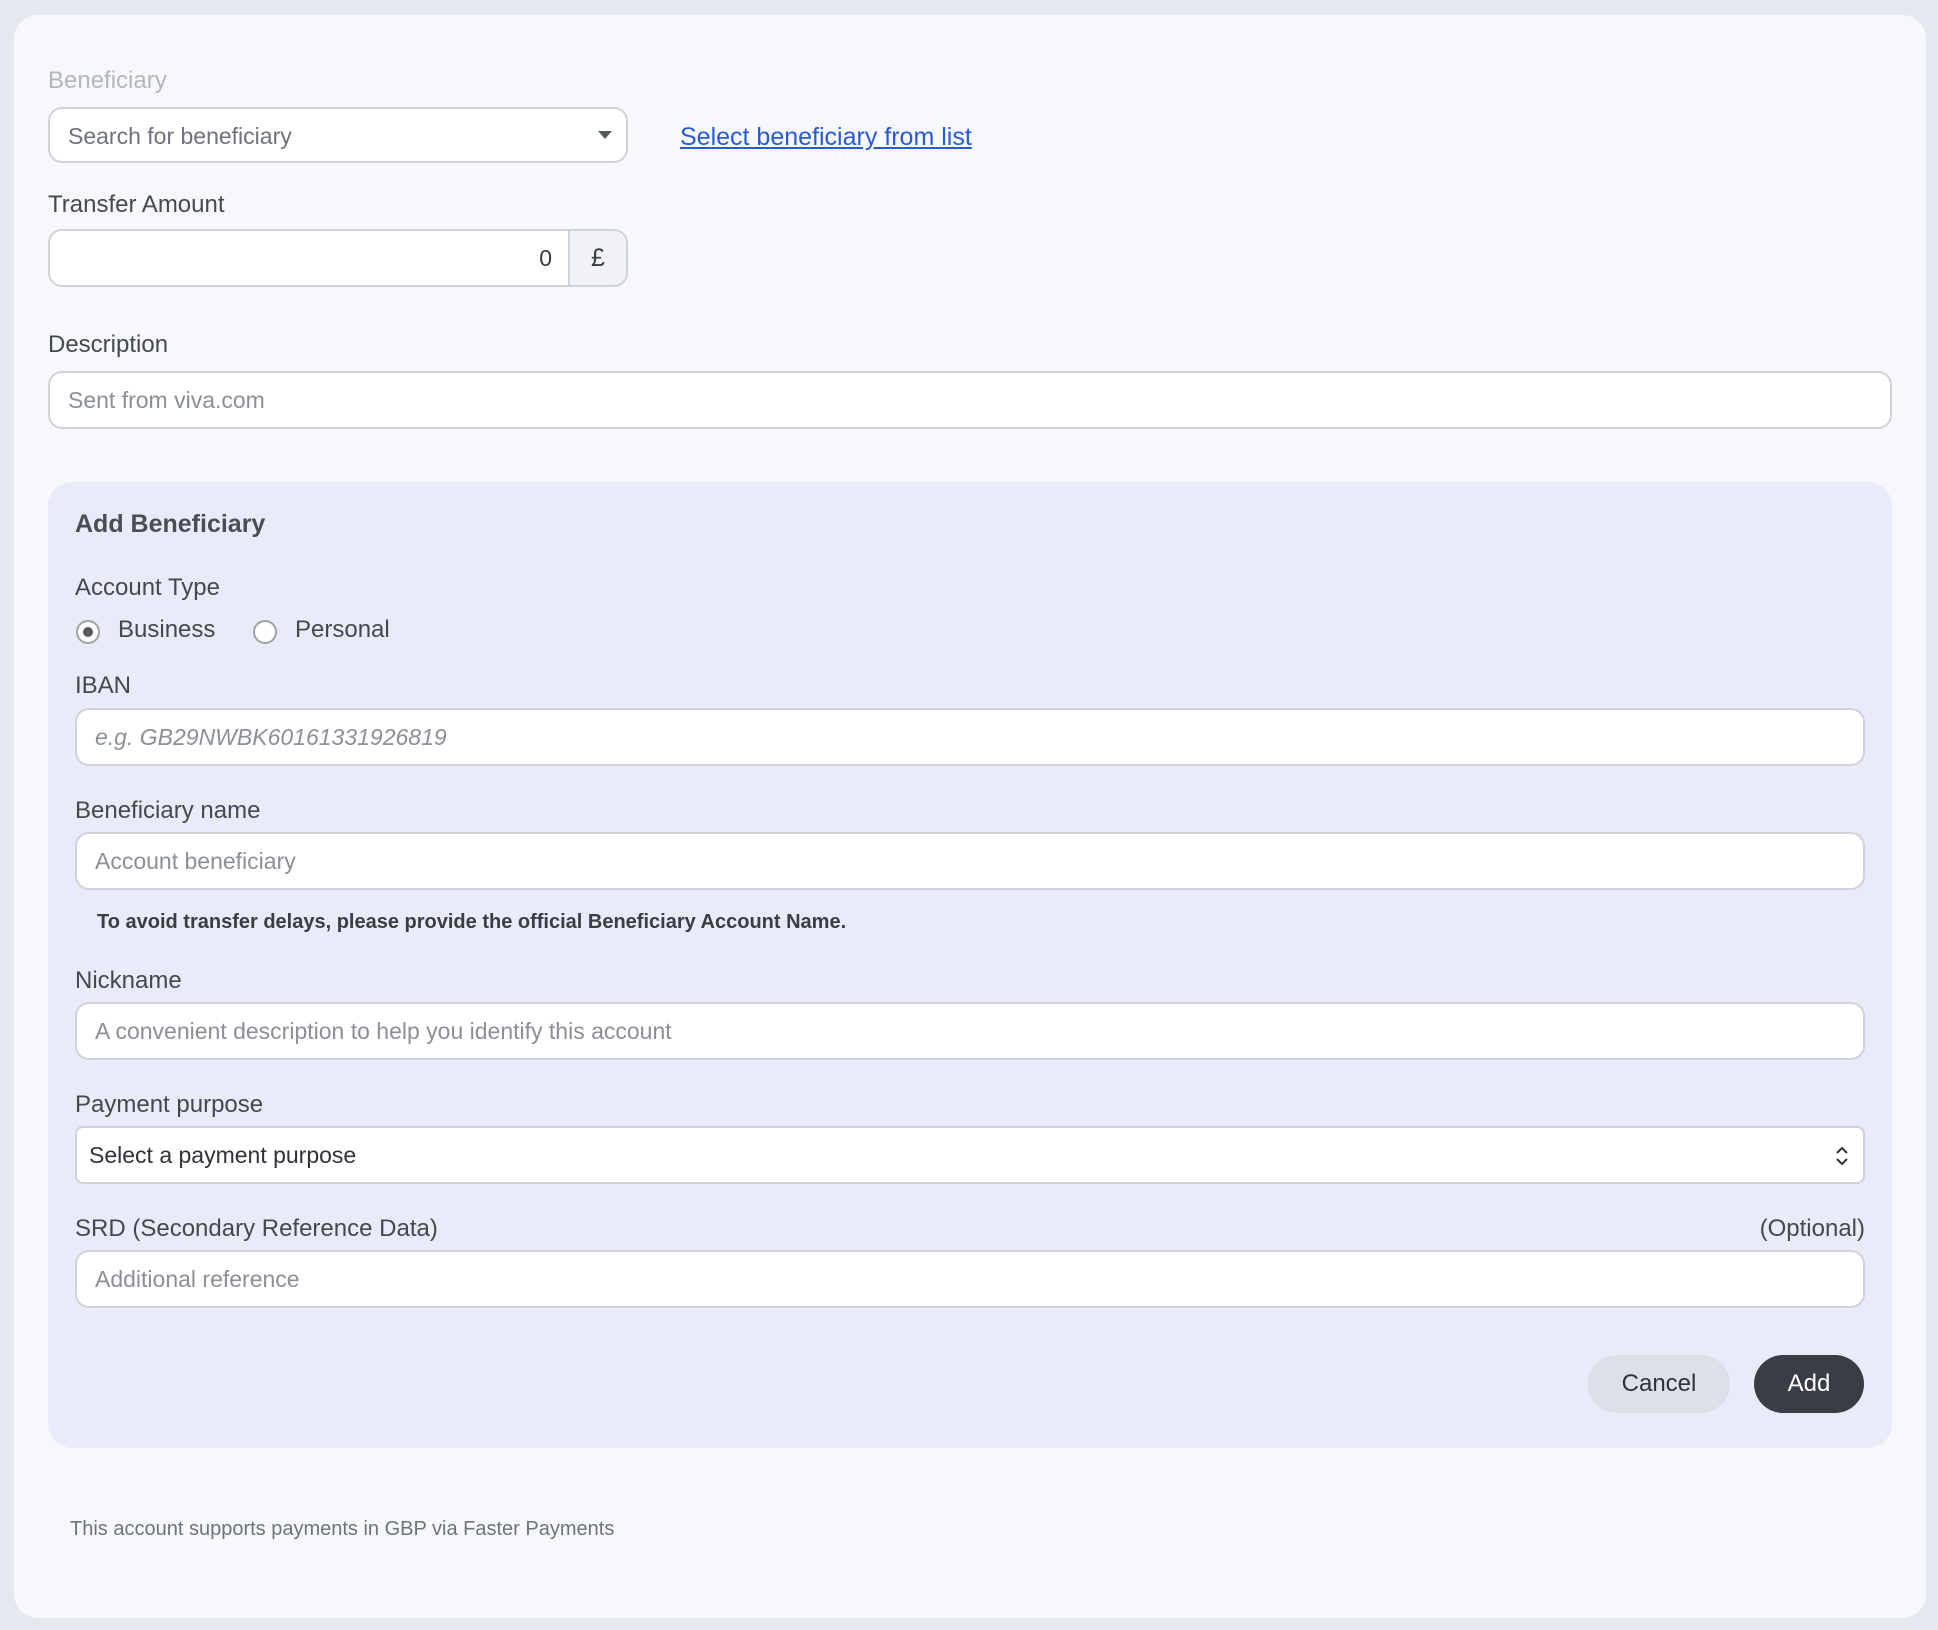 This screenshot has width=1938, height=1630. Describe the element at coordinates (970, 861) in the screenshot. I see `beneficiary-name-input` at that location.